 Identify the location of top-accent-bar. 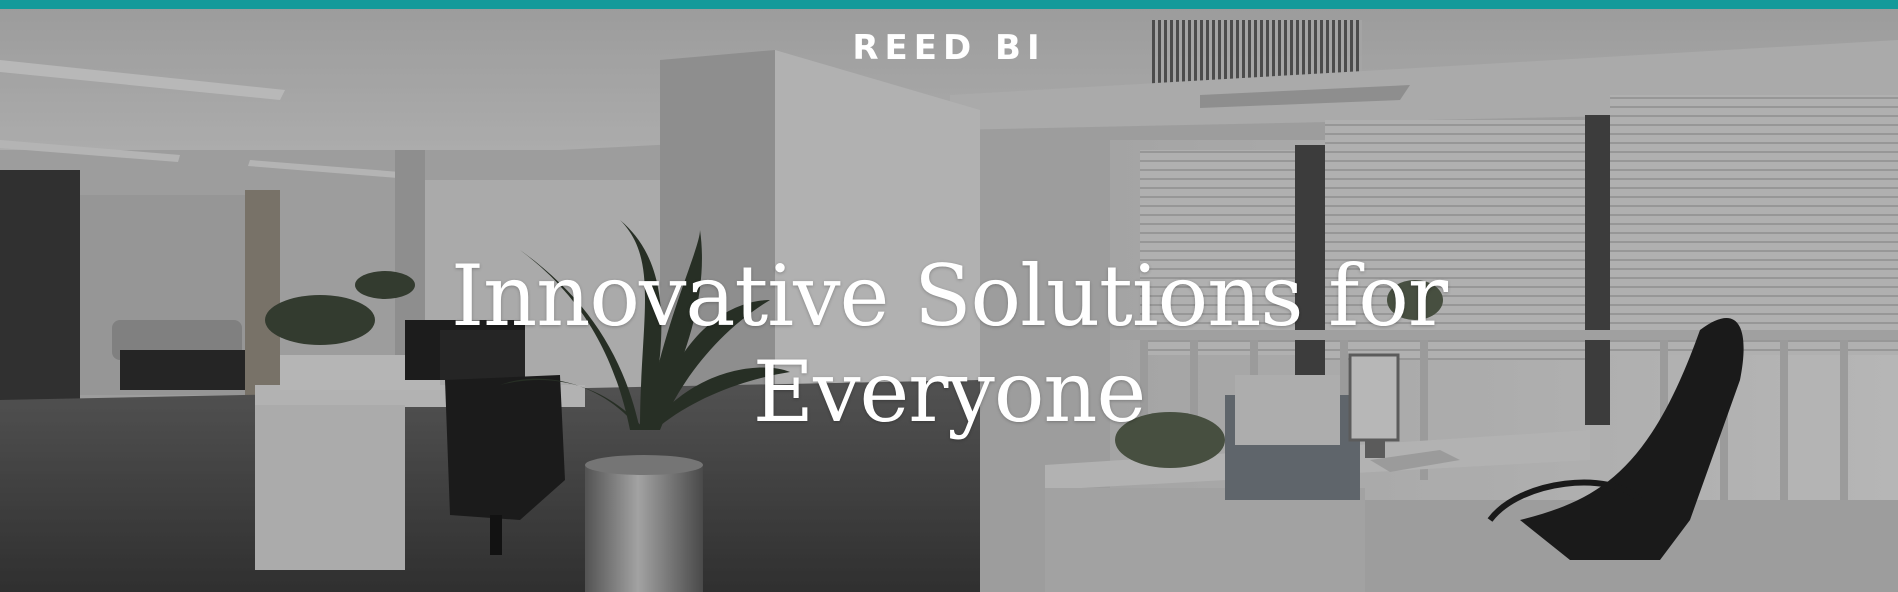
(949, 4).